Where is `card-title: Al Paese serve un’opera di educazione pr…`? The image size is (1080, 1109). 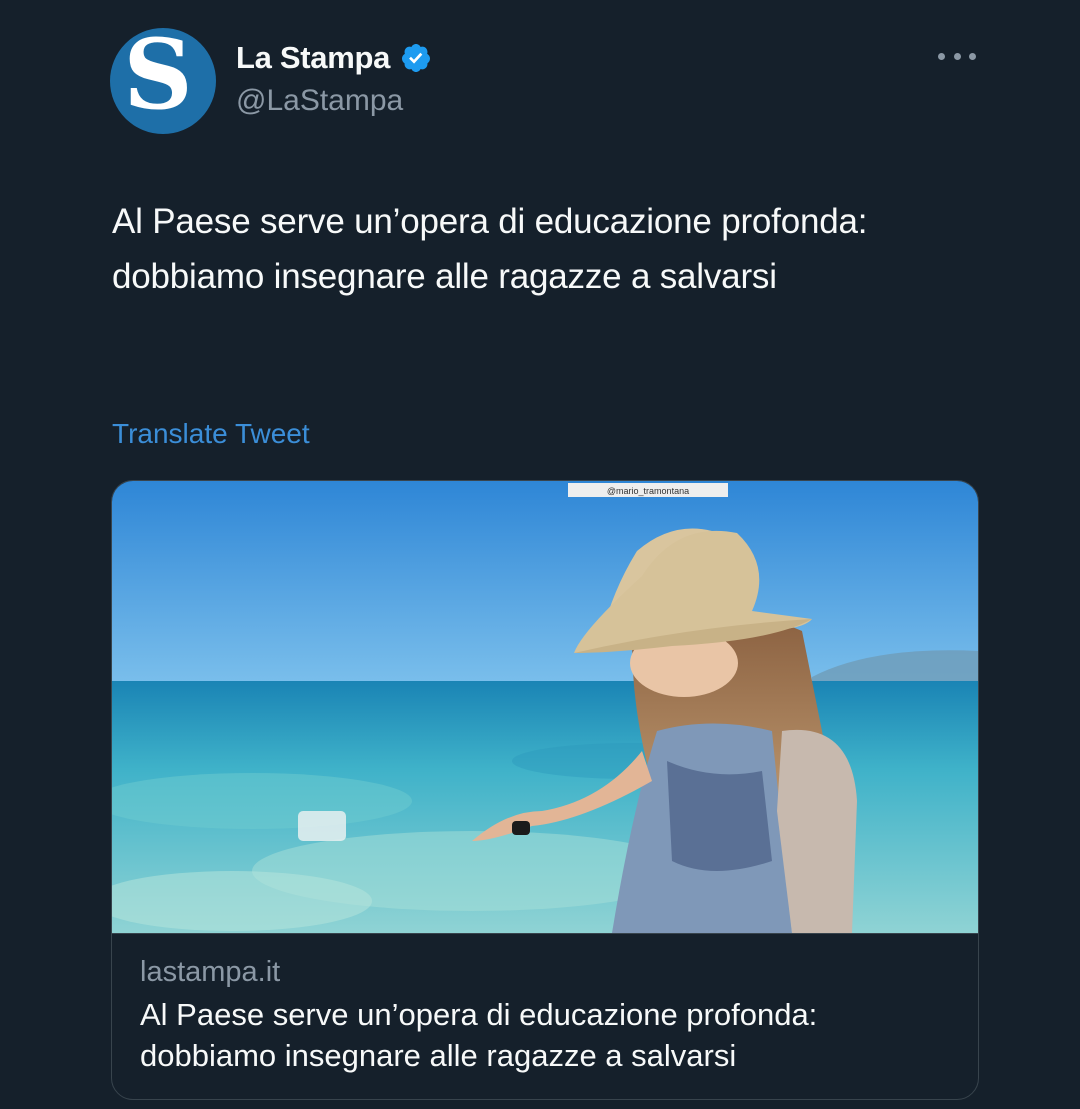
card-title: Al Paese serve un’opera di educazione pr… is located at coordinates (550, 1035).